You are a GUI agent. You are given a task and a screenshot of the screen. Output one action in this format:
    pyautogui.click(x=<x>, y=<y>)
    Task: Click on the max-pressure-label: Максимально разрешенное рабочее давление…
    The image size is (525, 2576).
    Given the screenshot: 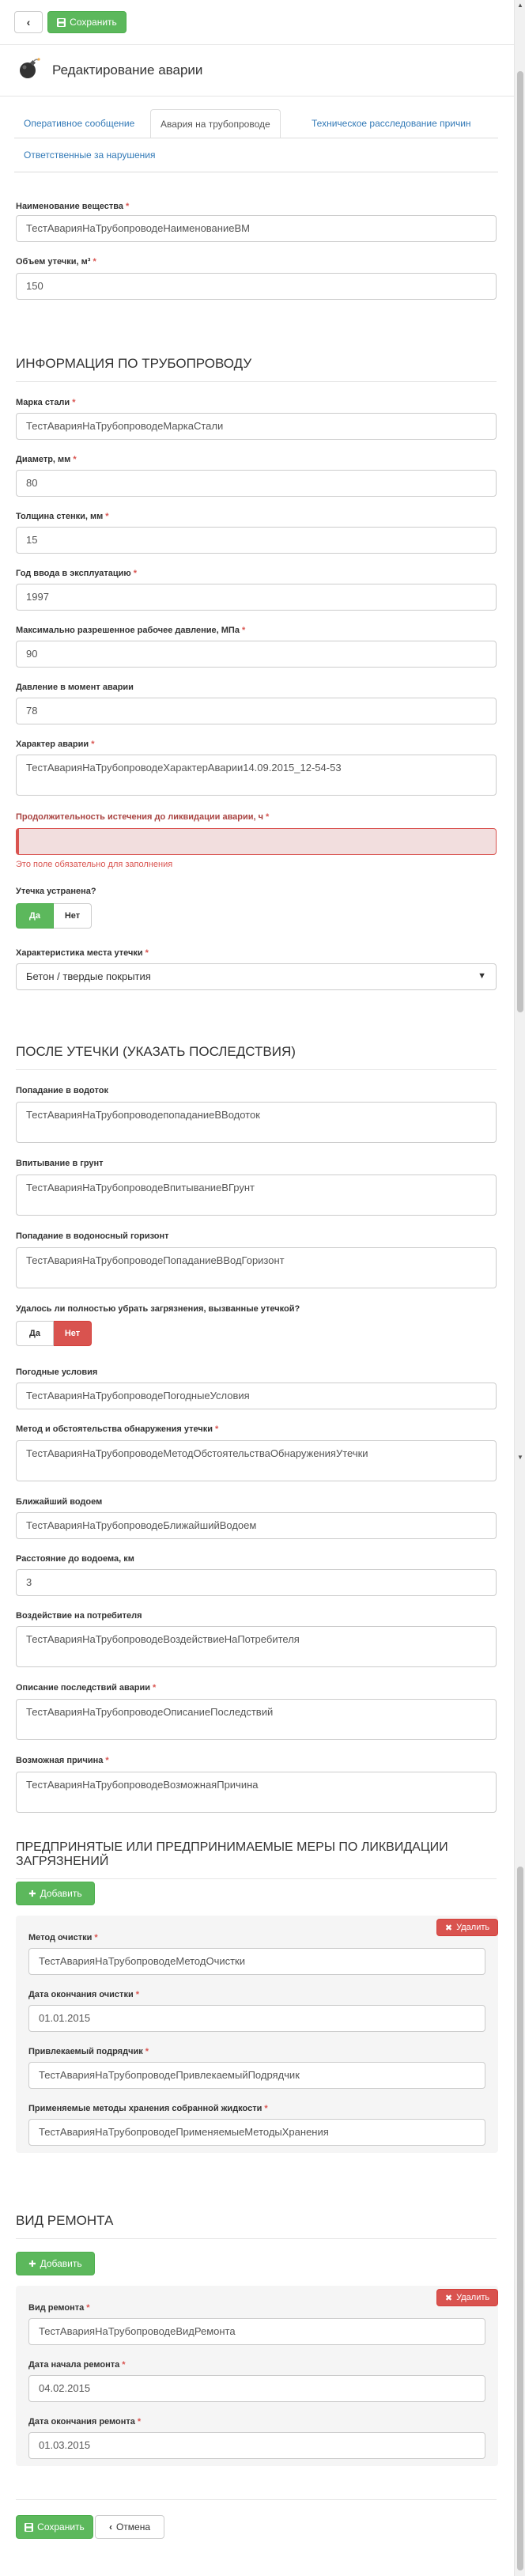 What is the action you would take?
    pyautogui.click(x=131, y=630)
    